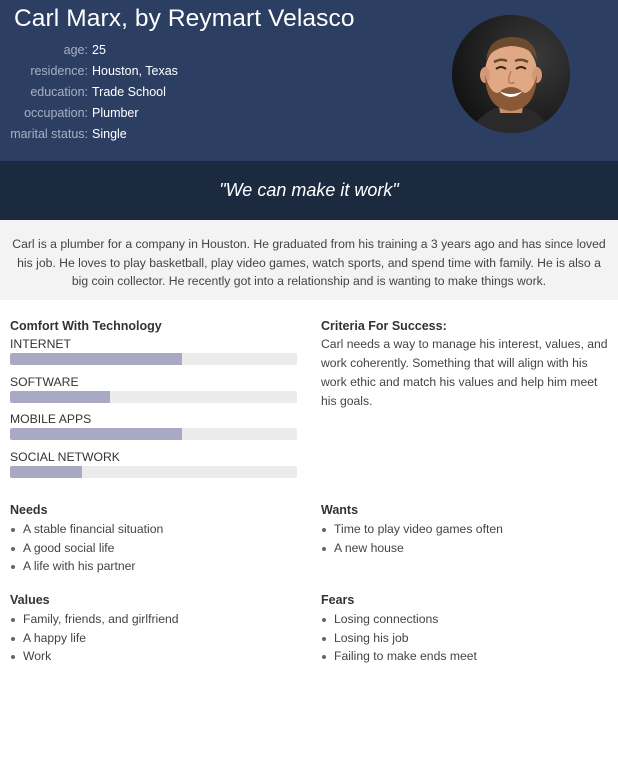 This screenshot has width=618, height=773. What do you see at coordinates (340, 510) in the screenshot?
I see `section-title: Wants` at bounding box center [340, 510].